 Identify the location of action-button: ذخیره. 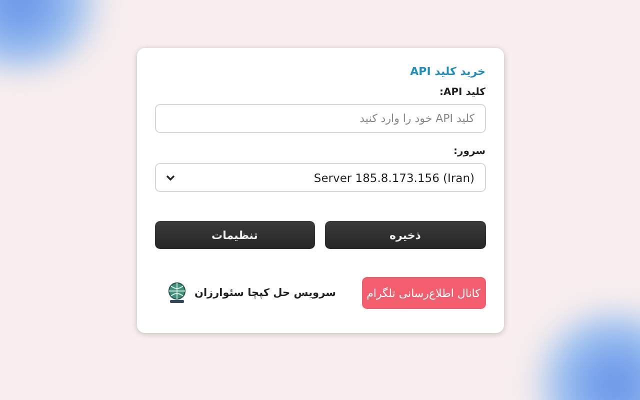
(405, 235).